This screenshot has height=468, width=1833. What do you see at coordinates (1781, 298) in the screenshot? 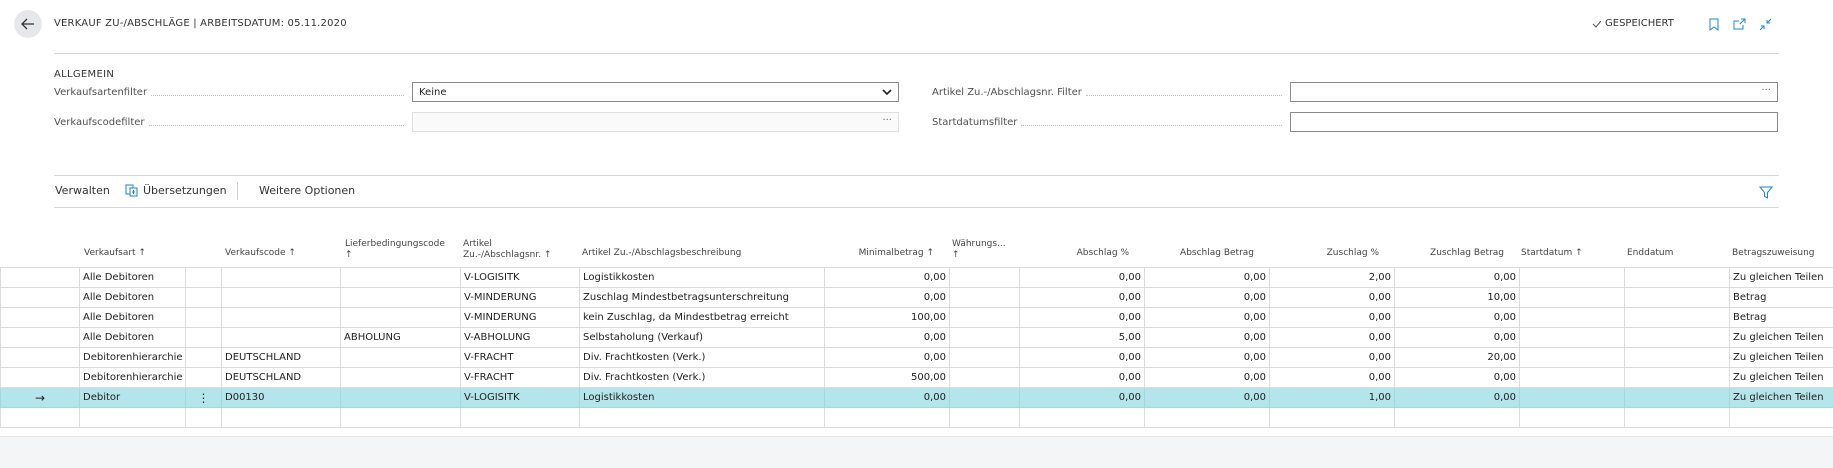
I see `betragszuweisung-cell: Betrag` at bounding box center [1781, 298].